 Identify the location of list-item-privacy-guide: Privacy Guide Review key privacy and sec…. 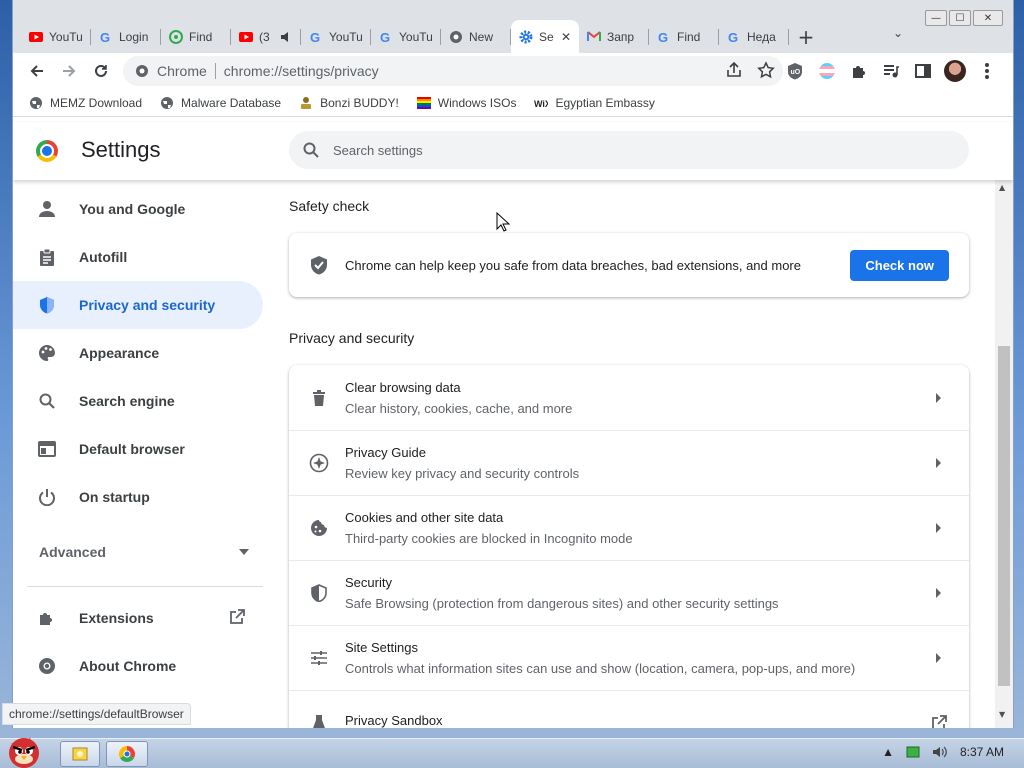
(629, 462).